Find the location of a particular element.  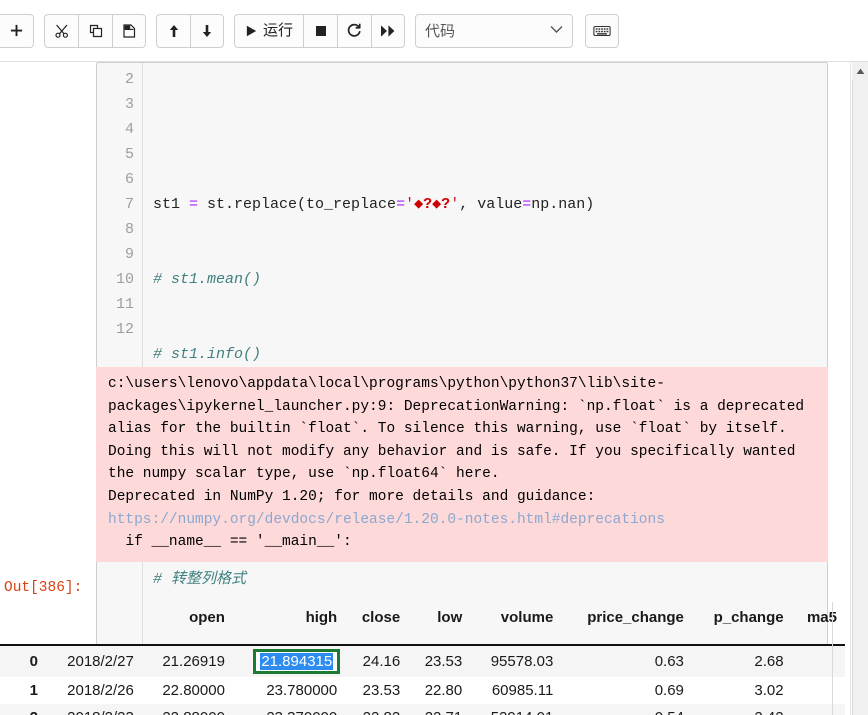

stop-square-icon is located at coordinates (321, 31).